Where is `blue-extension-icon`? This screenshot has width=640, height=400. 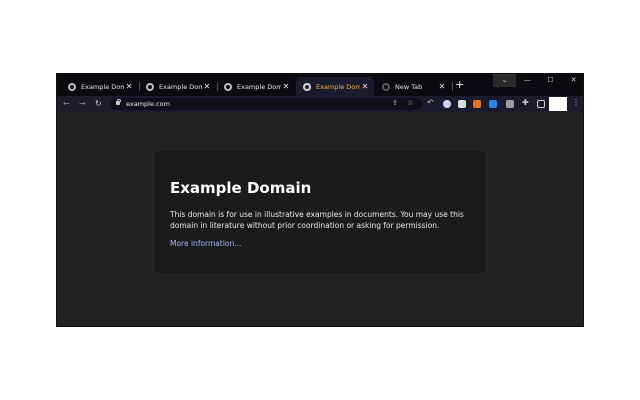 blue-extension-icon is located at coordinates (493, 104).